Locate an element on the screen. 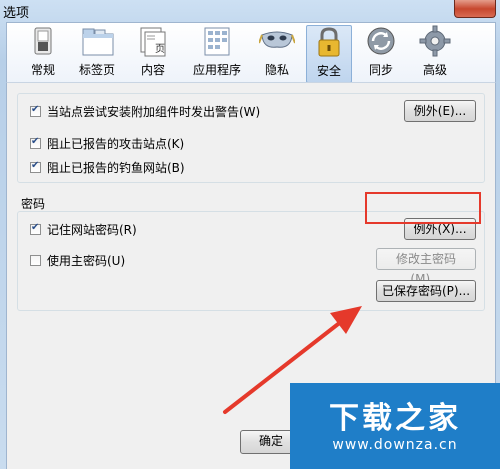 This screenshot has width=500, height=469. tab-tabs: 标签页 is located at coordinates (97, 53).